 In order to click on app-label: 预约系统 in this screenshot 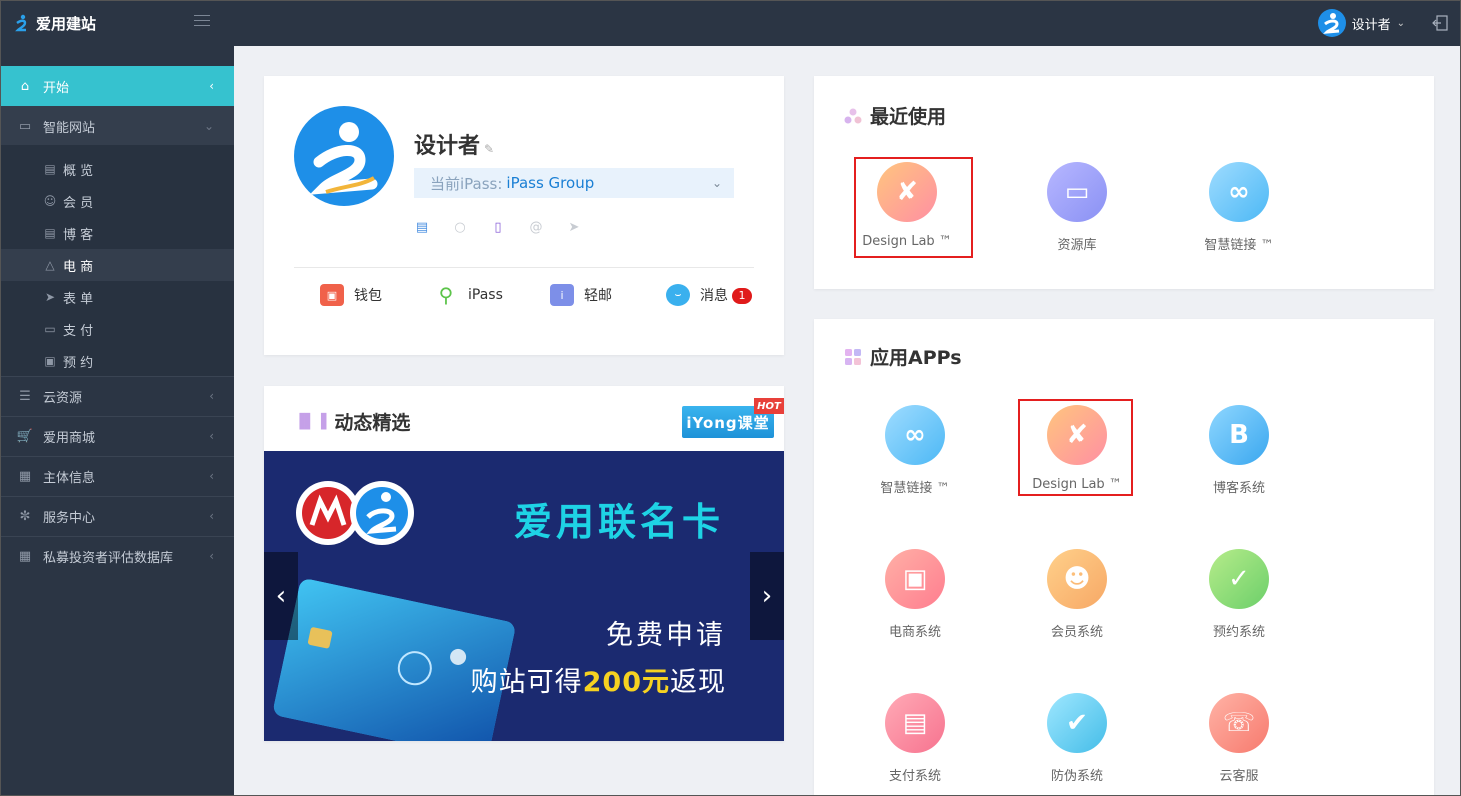, I will do `click(1238, 632)`.